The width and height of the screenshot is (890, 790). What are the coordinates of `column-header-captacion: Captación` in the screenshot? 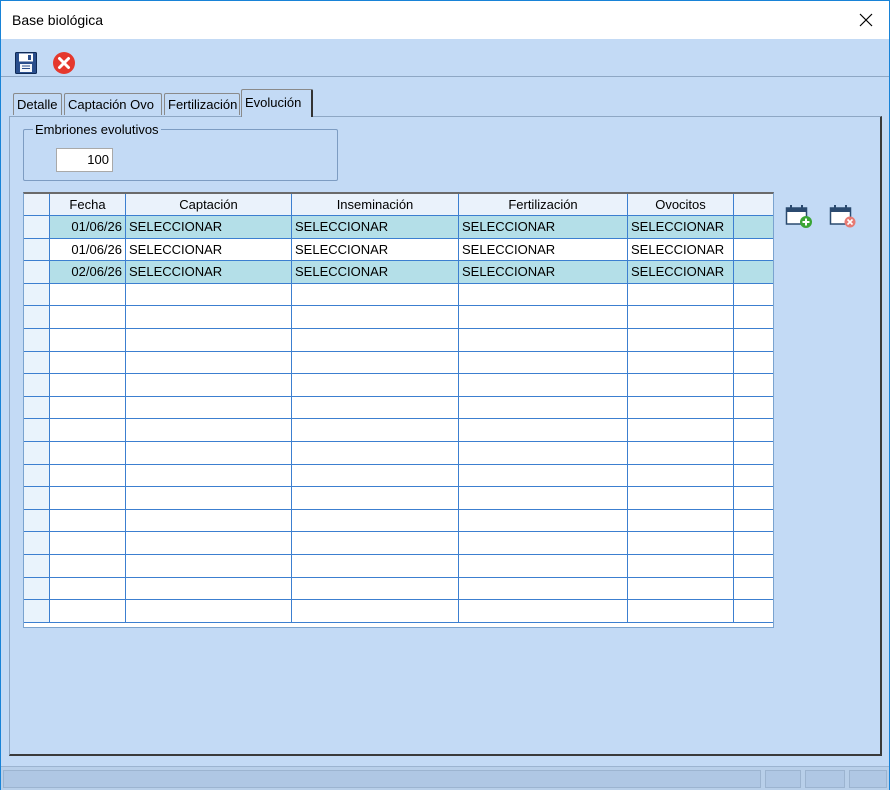 It's located at (209, 205).